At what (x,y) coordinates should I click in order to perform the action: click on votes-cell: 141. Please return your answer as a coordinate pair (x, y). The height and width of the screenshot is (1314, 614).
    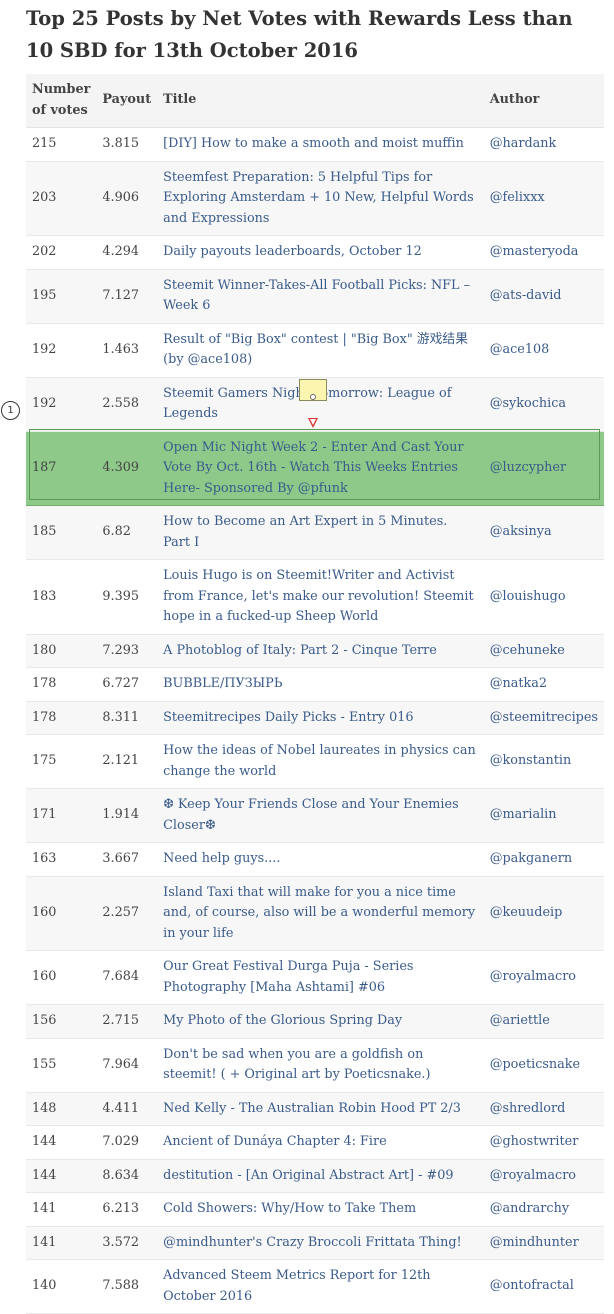
    Looking at the image, I should click on (61, 1209).